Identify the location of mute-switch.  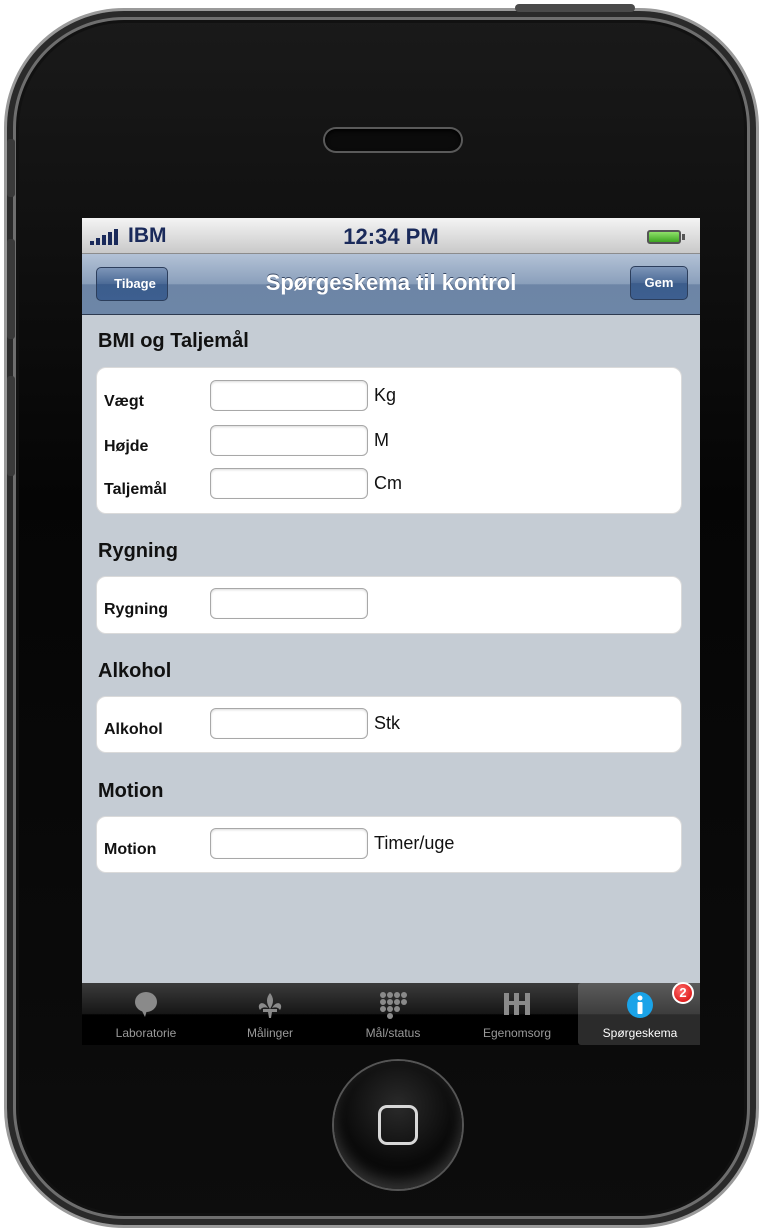
(11, 168).